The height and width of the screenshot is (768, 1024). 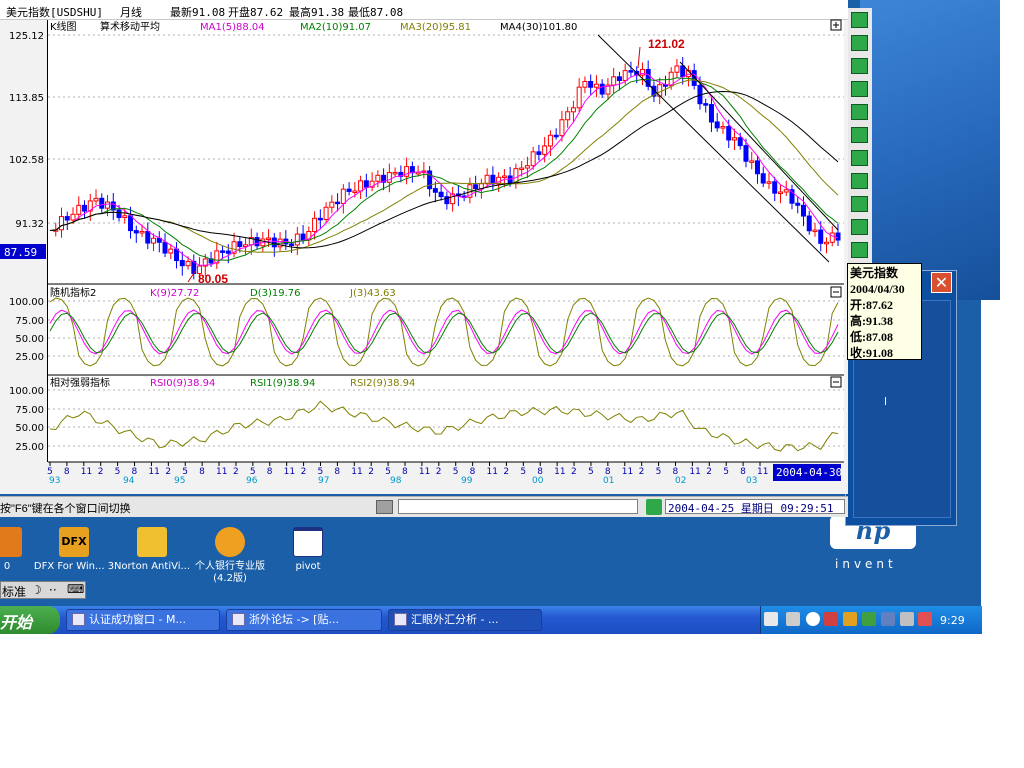 I want to click on channel-icon, so click(x=859, y=89).